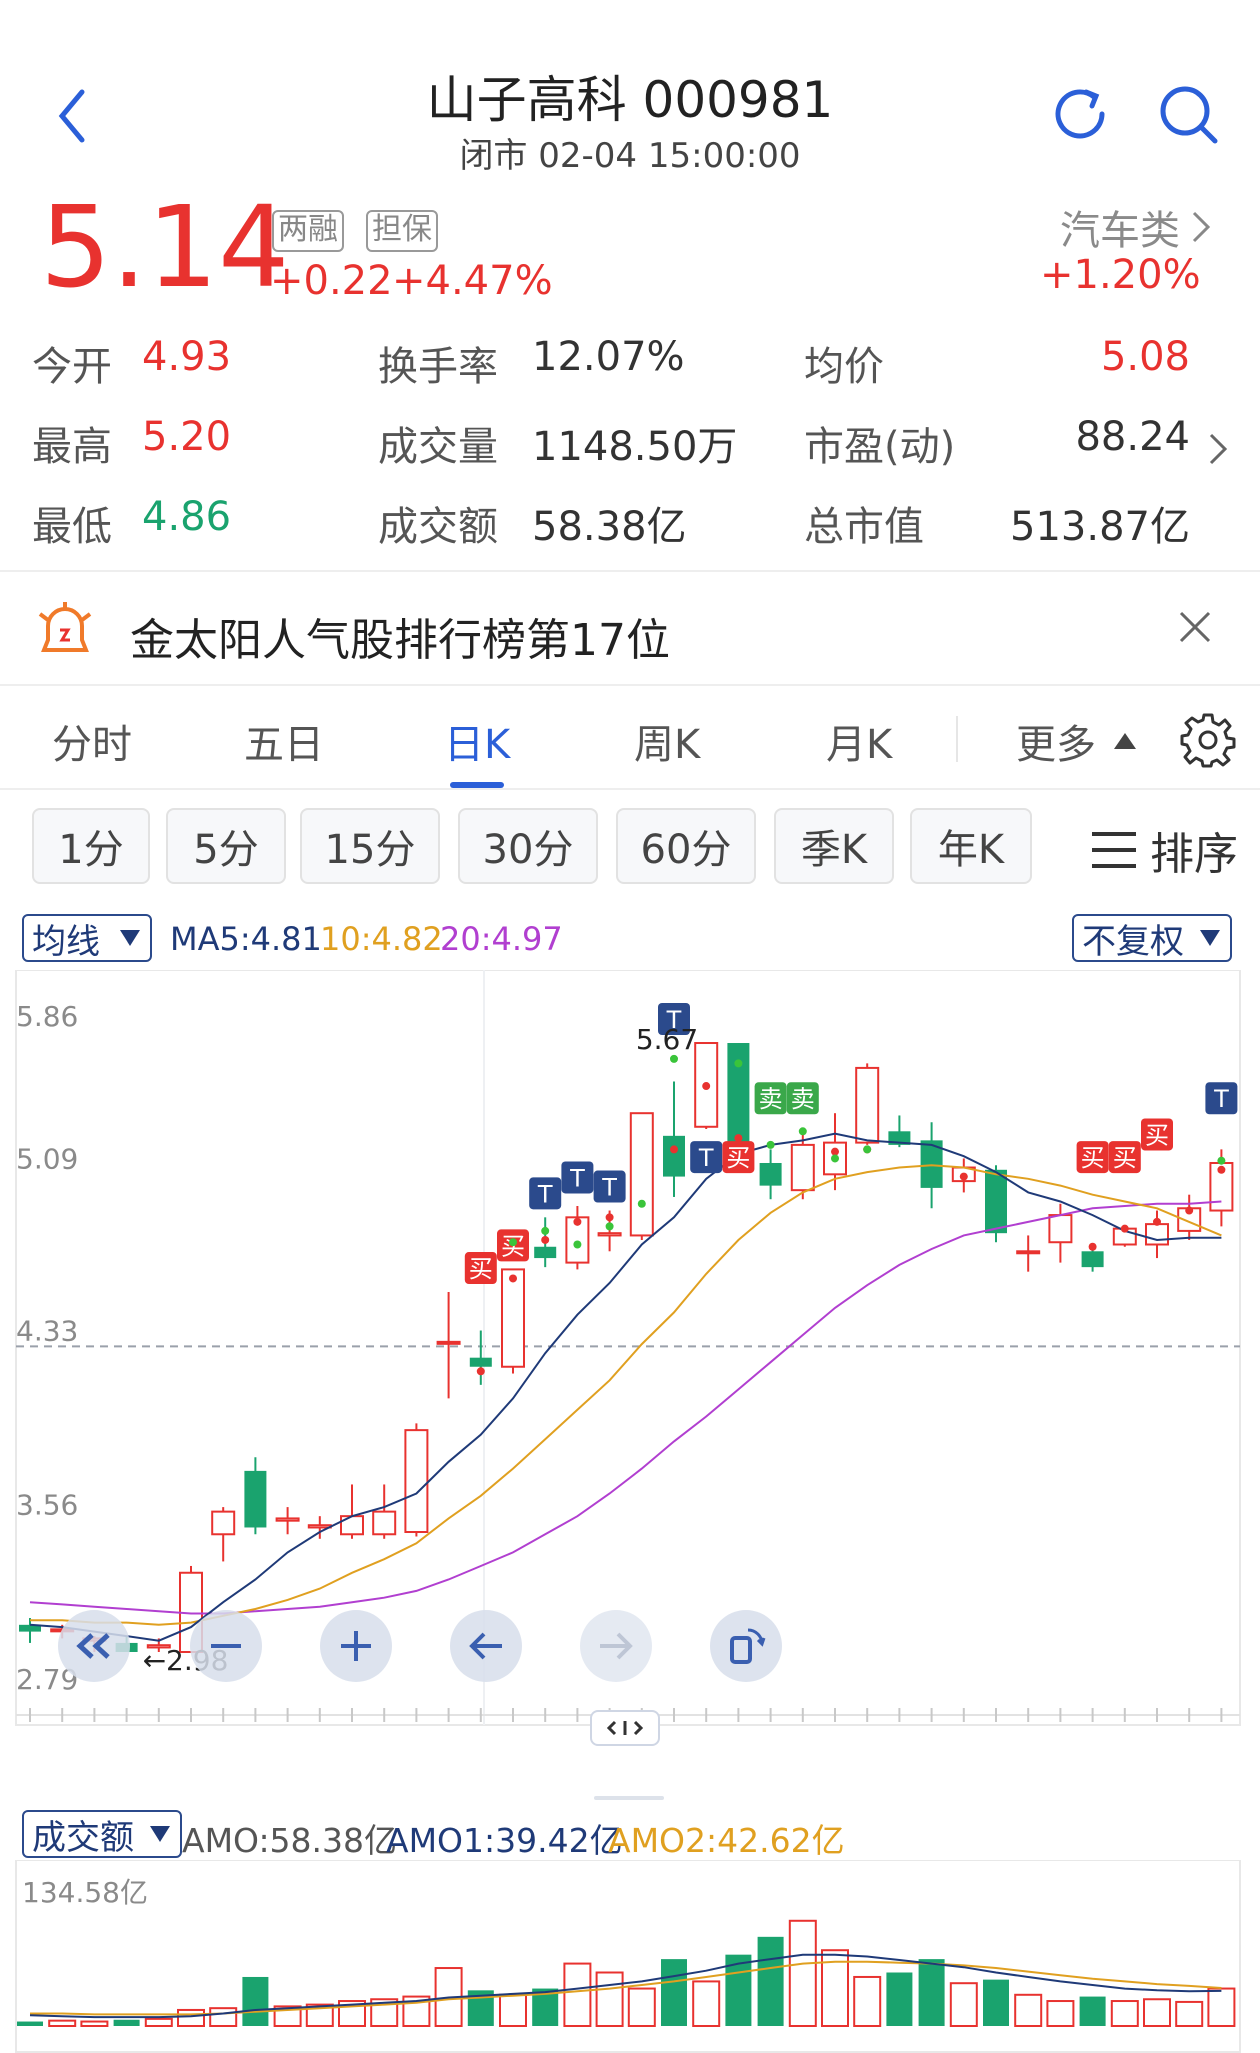 This screenshot has width=1260, height=2053. I want to click on zoom-in-button, so click(356, 1646).